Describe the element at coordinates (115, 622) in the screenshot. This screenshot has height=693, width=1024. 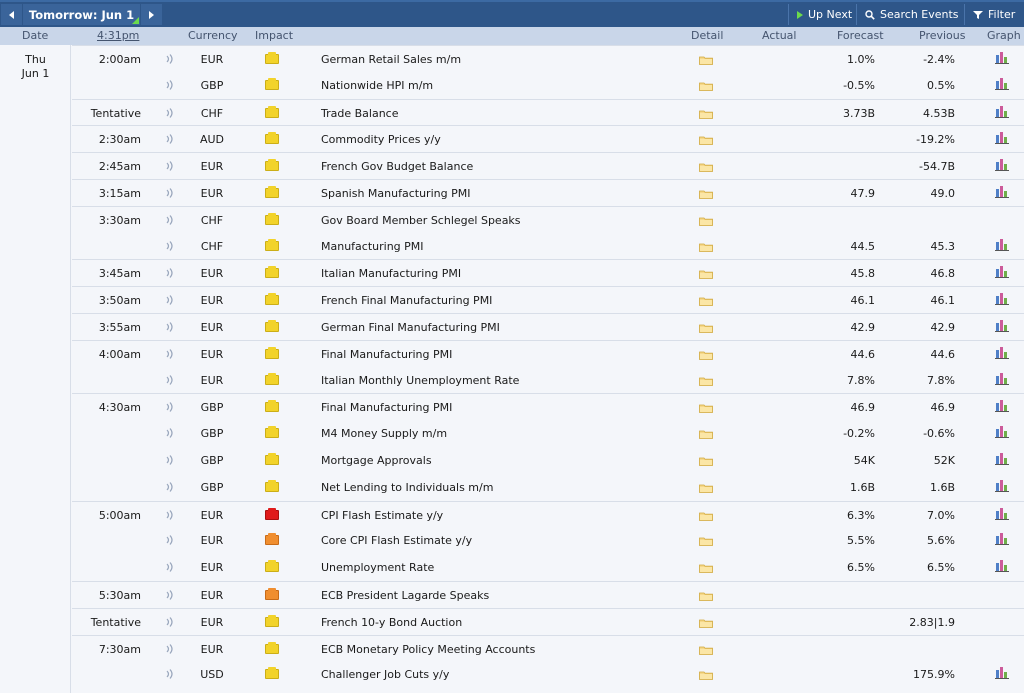
I see `event-time: Tentative` at that location.